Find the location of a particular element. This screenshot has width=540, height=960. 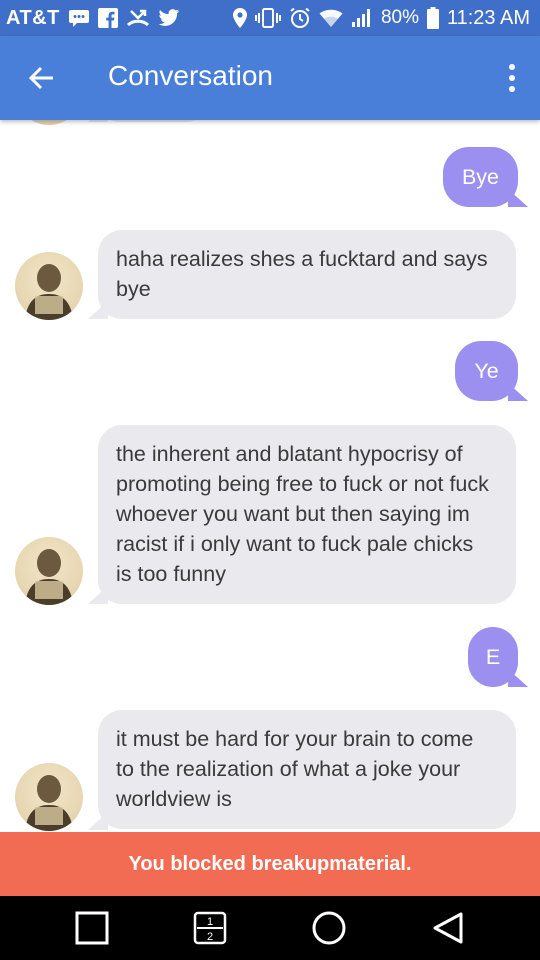

message-bubble-outgoing: Bye is located at coordinates (480, 177).